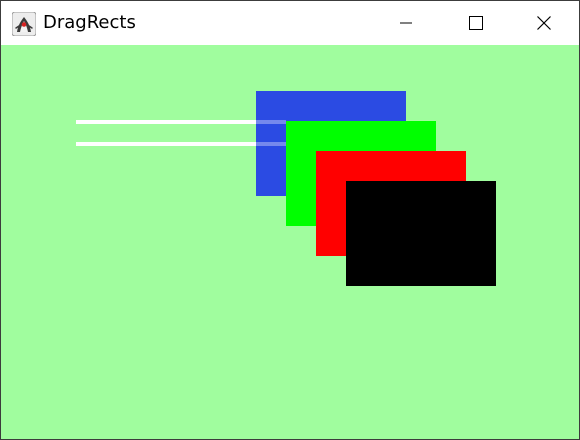 This screenshot has height=440, width=580. What do you see at coordinates (271, 122) in the screenshot?
I see `white-line-top-over-blue` at bounding box center [271, 122].